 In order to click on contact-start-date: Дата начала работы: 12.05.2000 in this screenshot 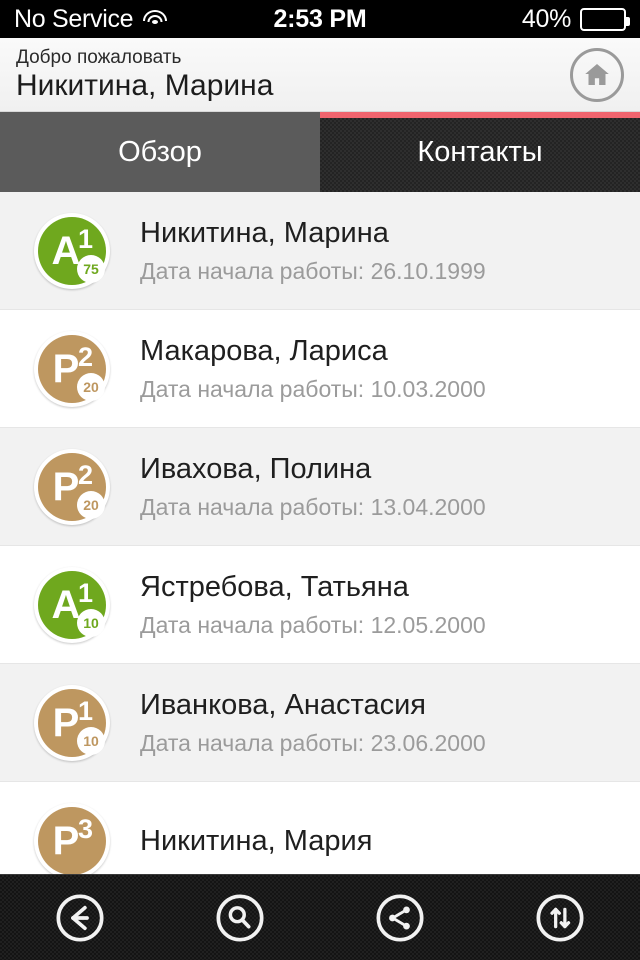, I will do `click(313, 624)`.